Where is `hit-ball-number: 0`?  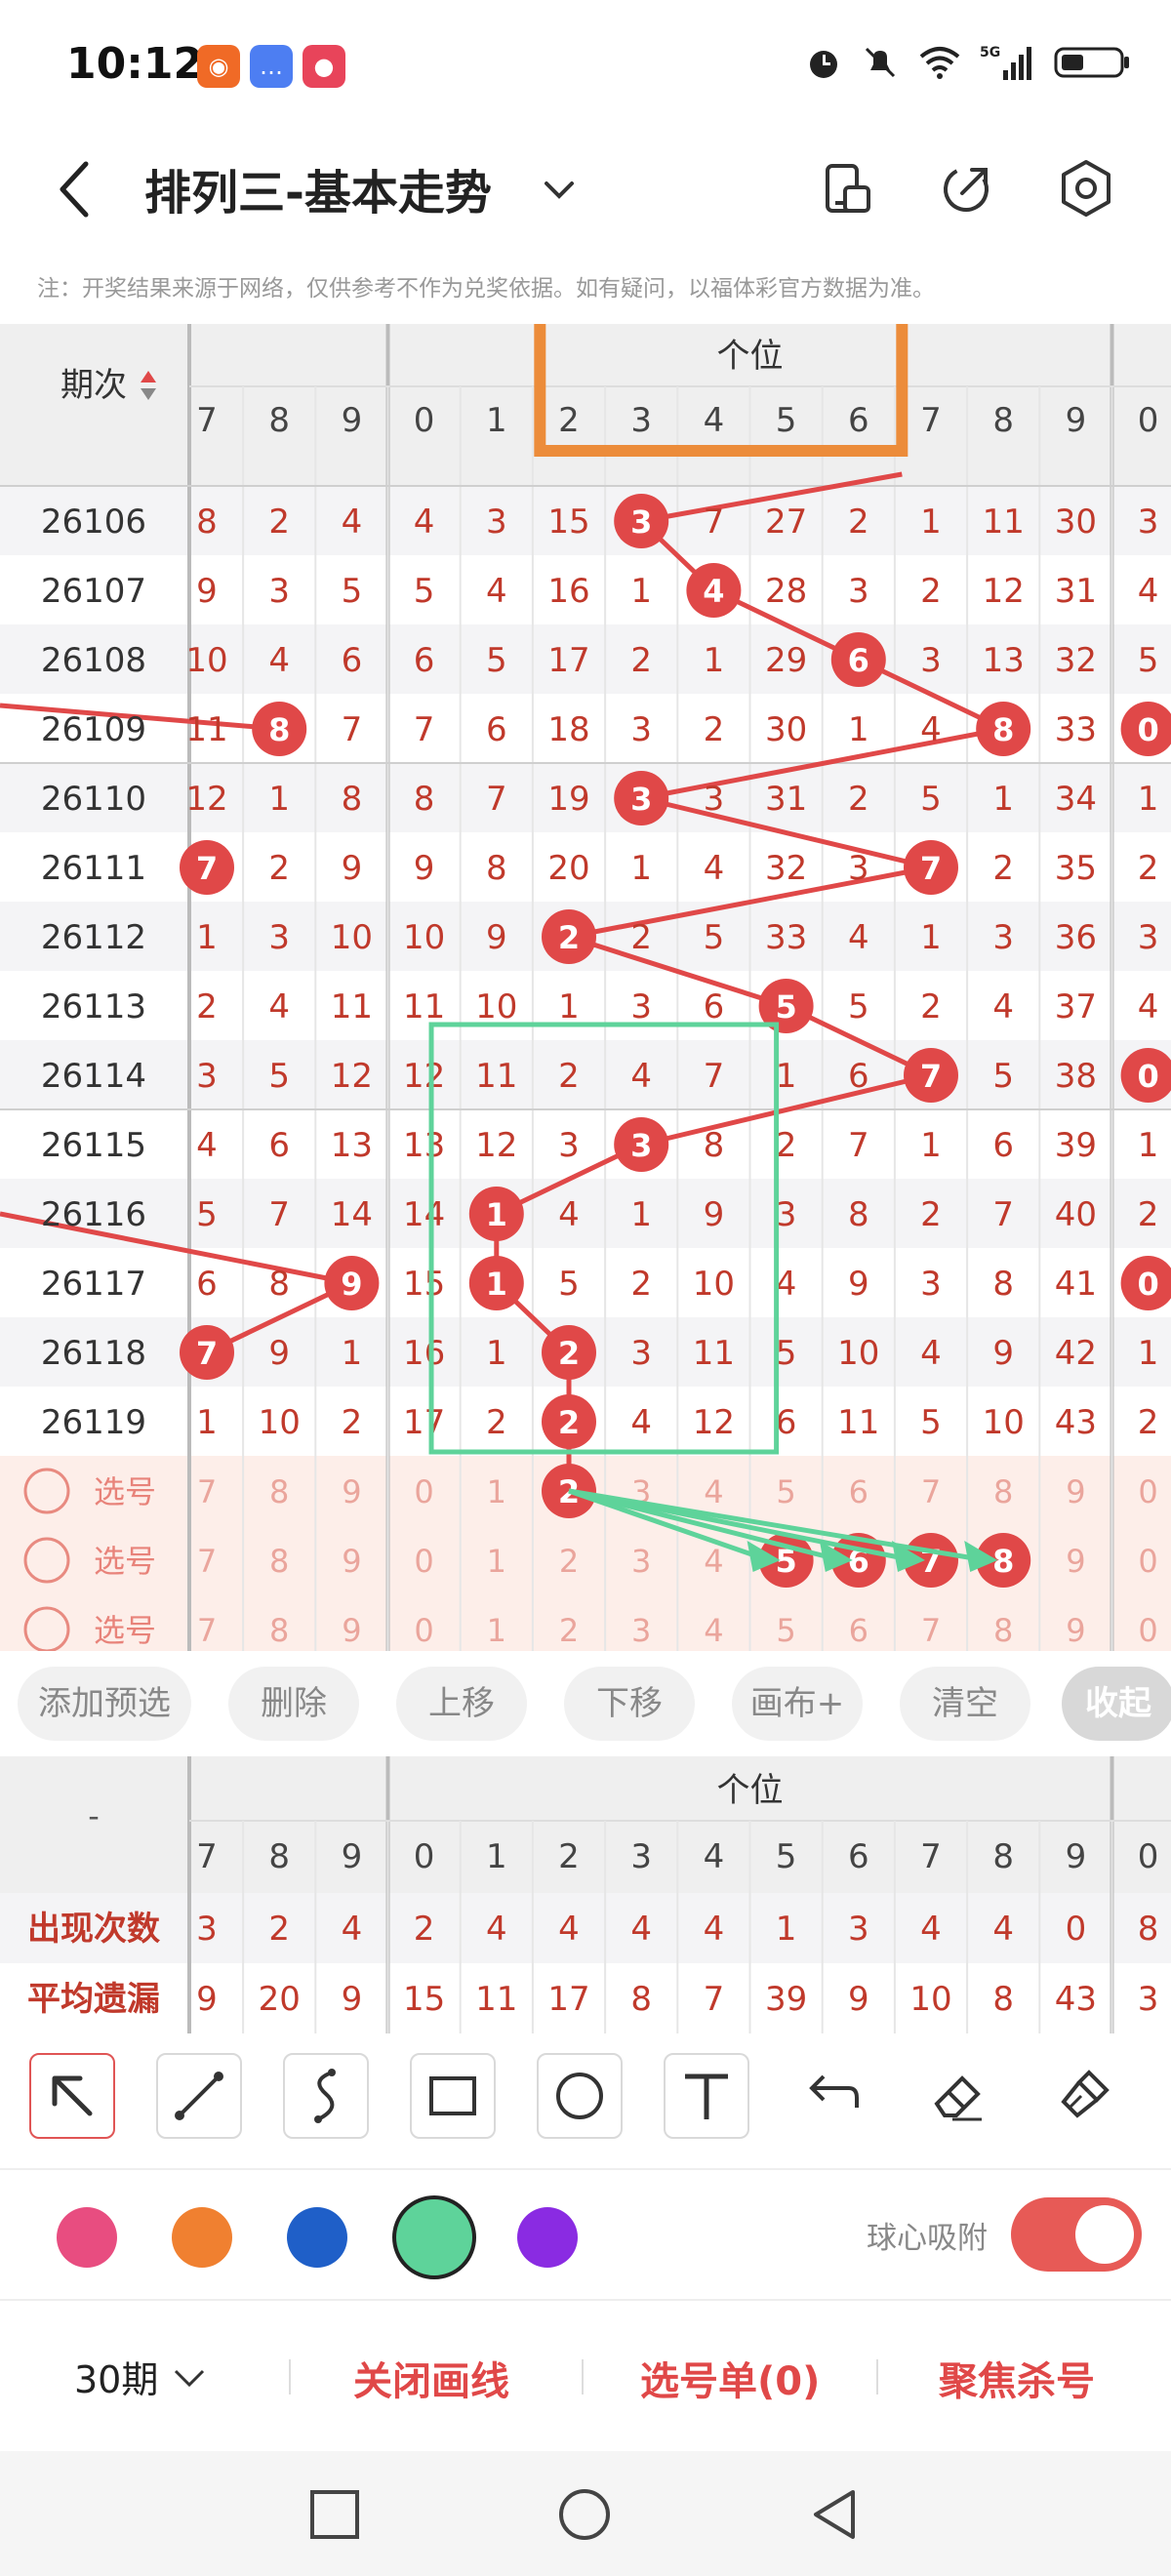 hit-ball-number: 0 is located at coordinates (1147, 729).